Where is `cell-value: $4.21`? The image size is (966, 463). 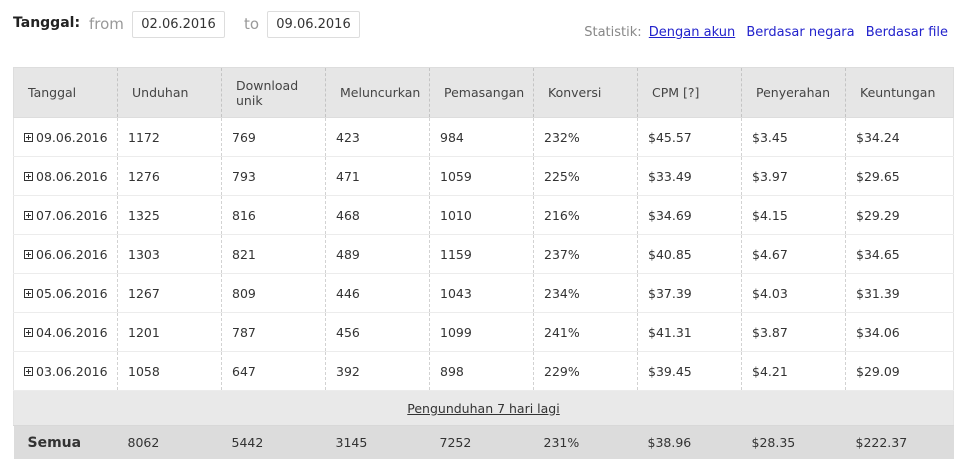
cell-value: $4.21 is located at coordinates (770, 371).